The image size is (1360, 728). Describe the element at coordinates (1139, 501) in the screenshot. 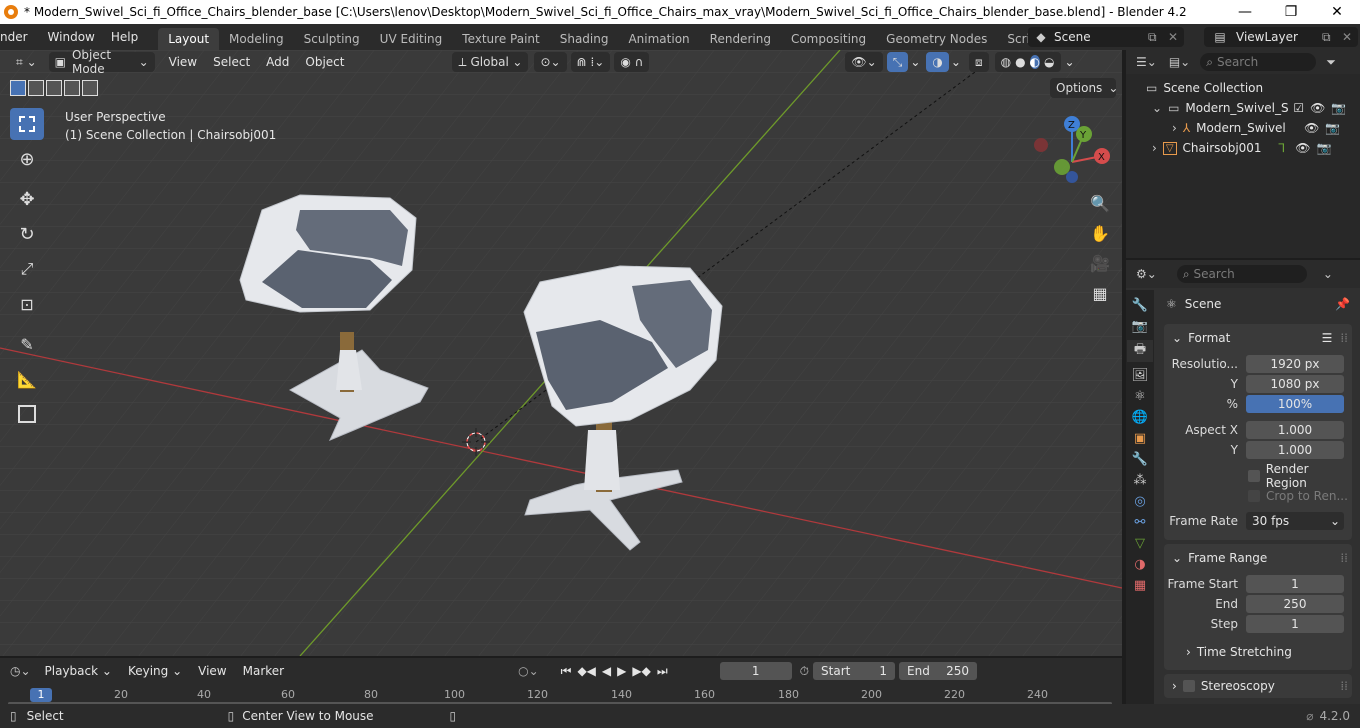

I see `physics-tab-icon: ◎` at that location.